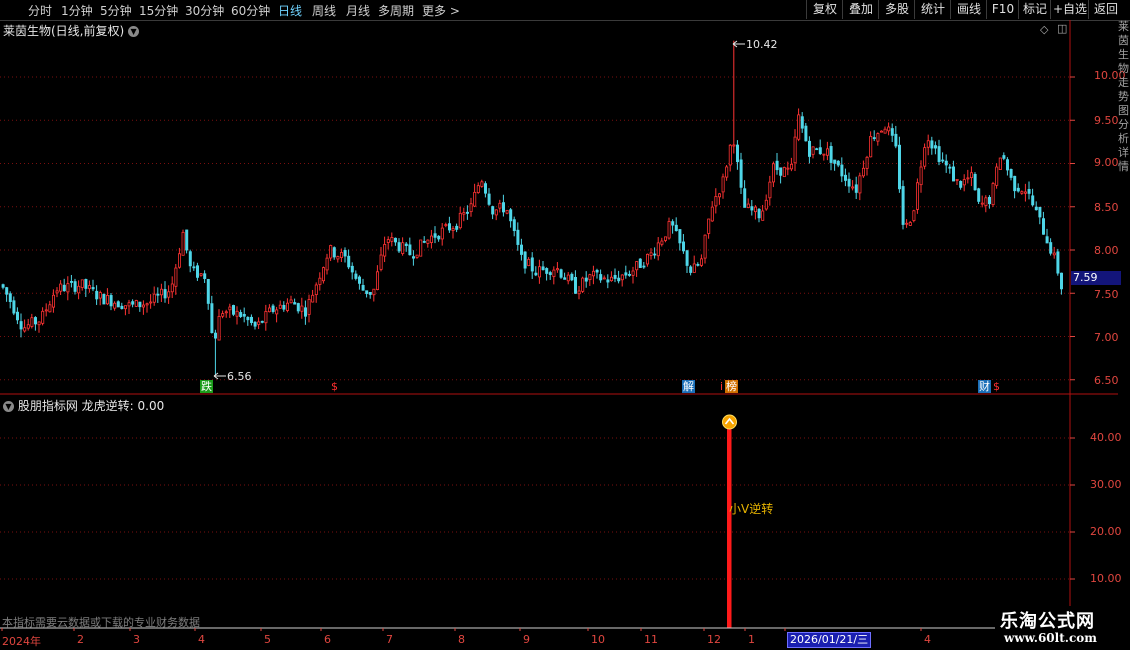 This screenshot has height=650, width=1130. What do you see at coordinates (1106, 294) in the screenshot?
I see `price-label-750: 7.50` at bounding box center [1106, 294].